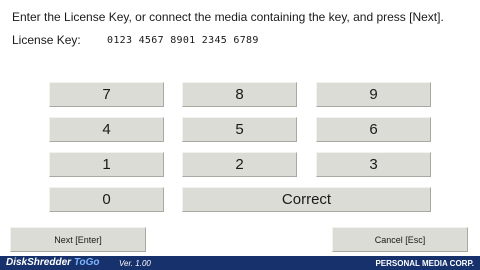 The width and height of the screenshot is (480, 270). Describe the element at coordinates (239, 129) in the screenshot. I see `key-5: 5` at that location.